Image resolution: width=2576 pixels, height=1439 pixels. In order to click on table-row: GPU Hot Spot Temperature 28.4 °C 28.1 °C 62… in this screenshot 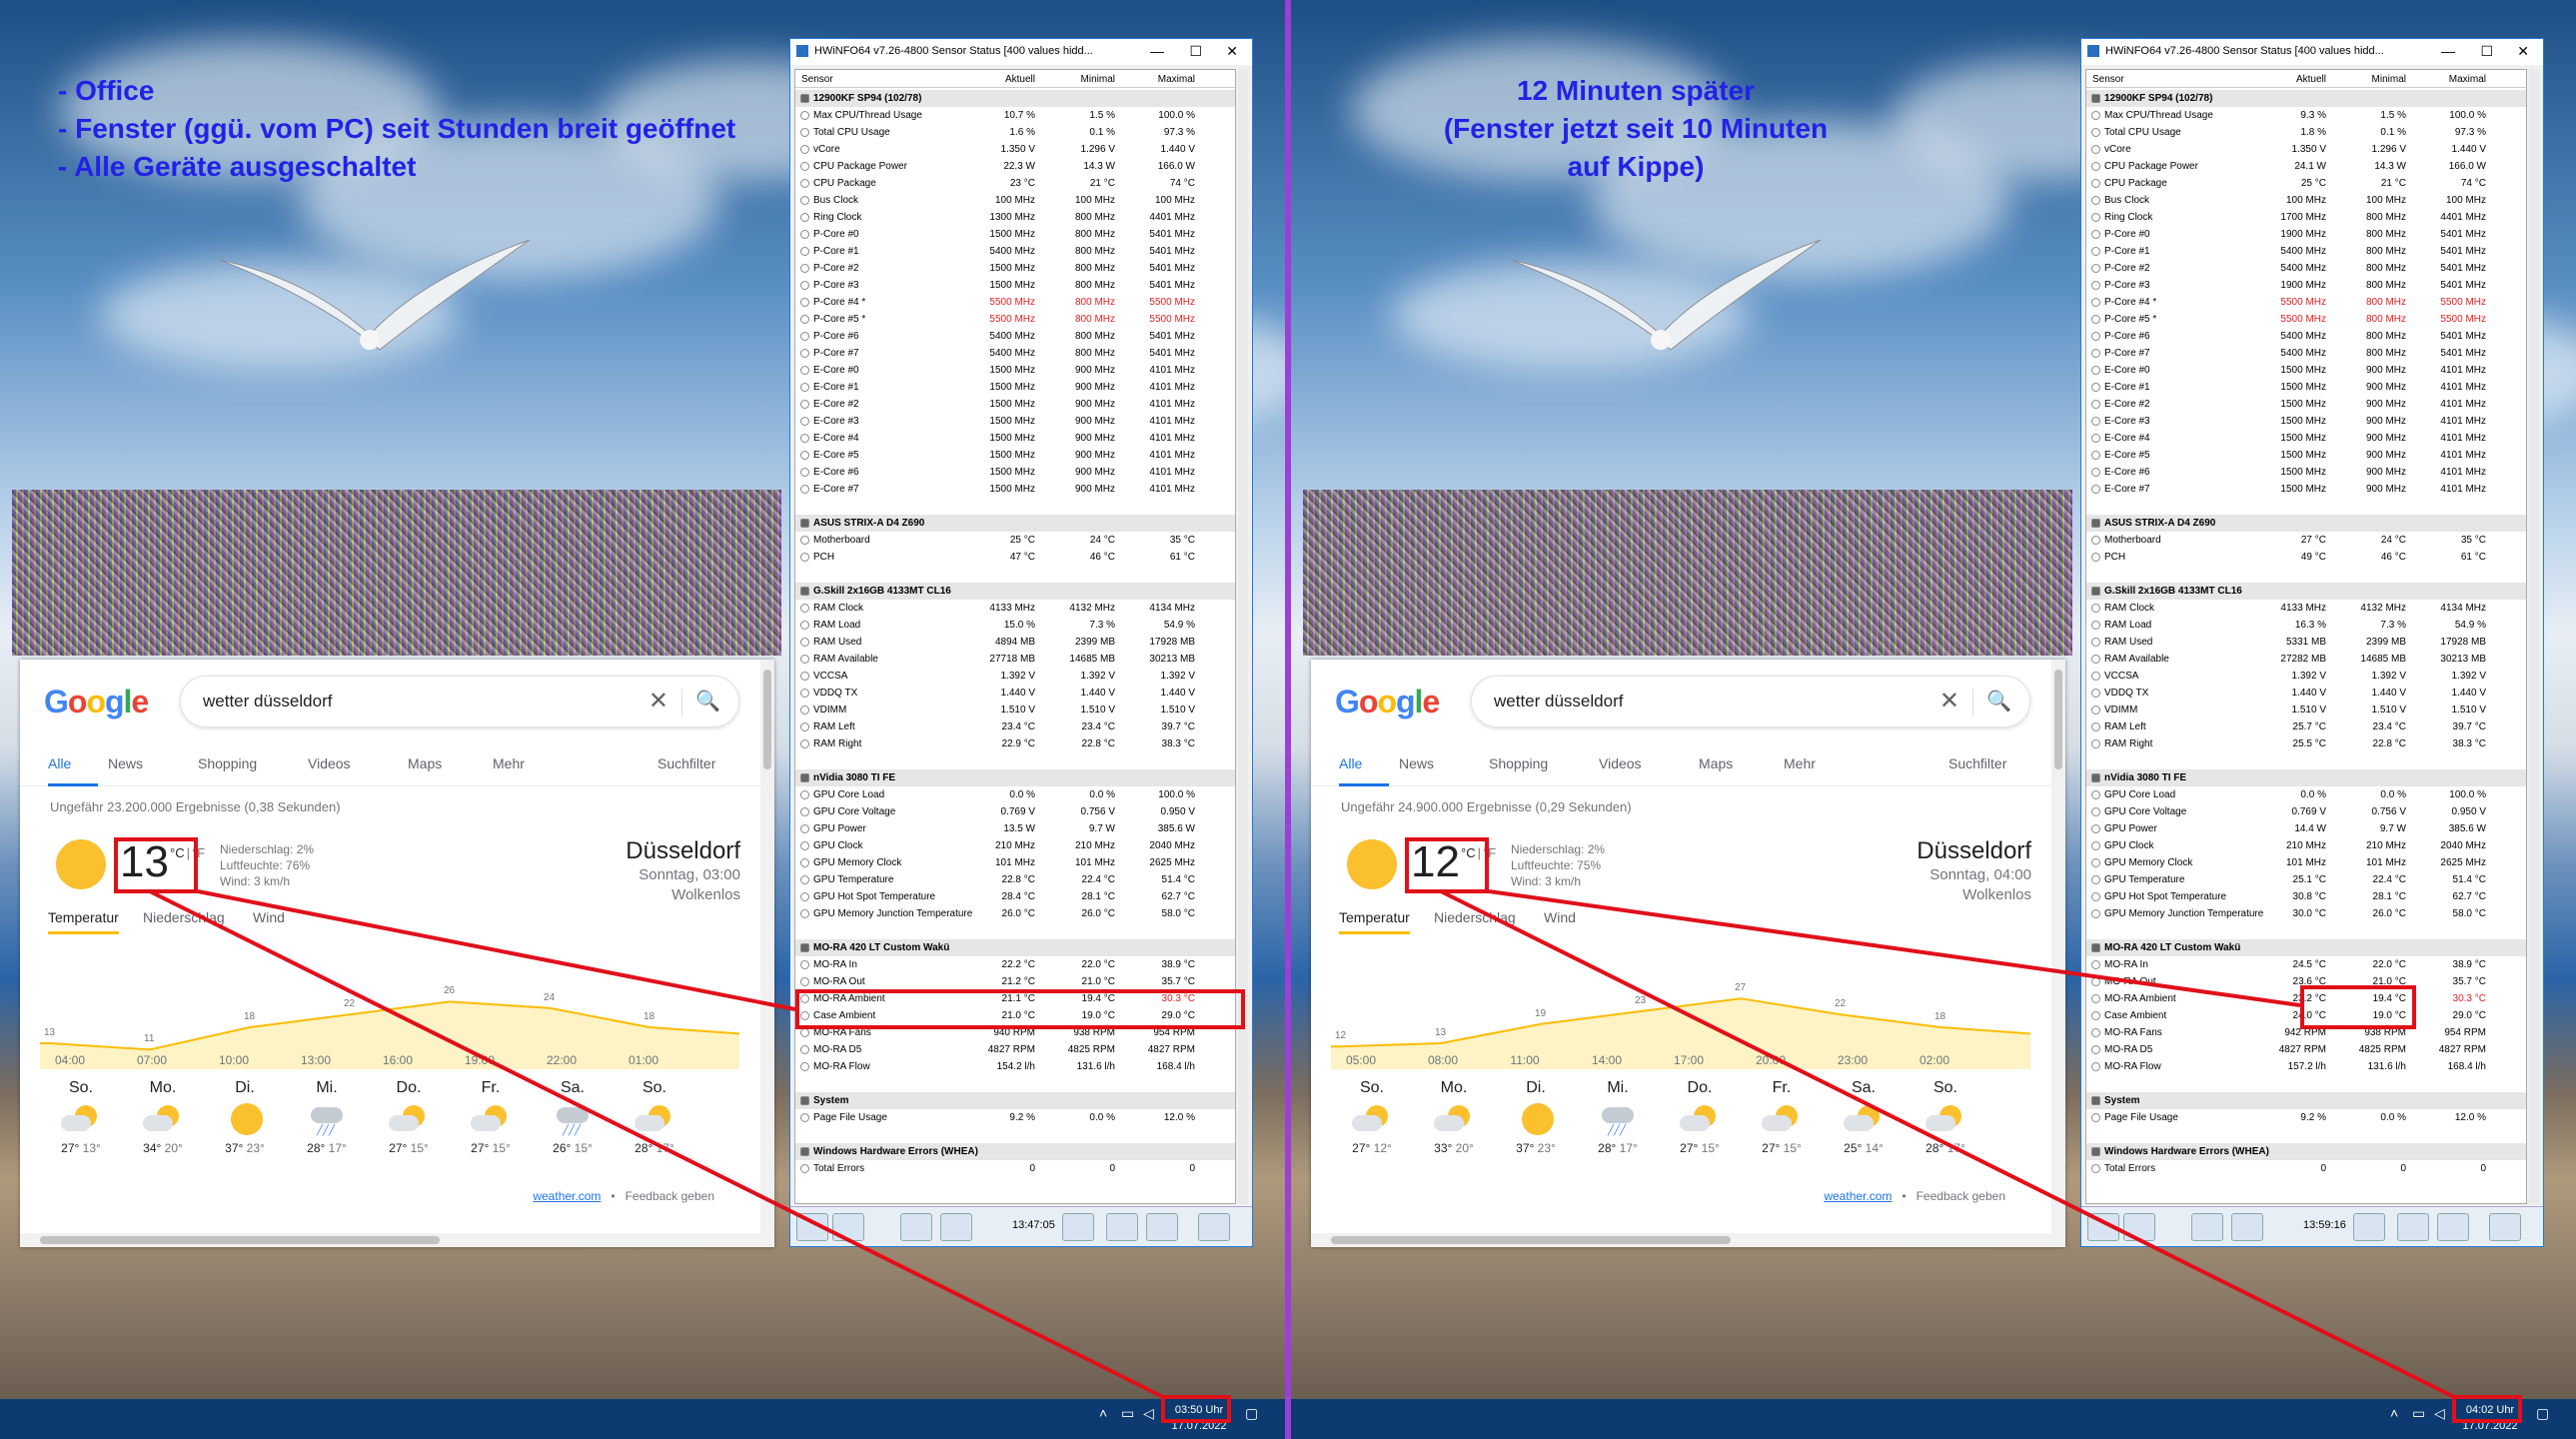, I will do `click(1015, 896)`.